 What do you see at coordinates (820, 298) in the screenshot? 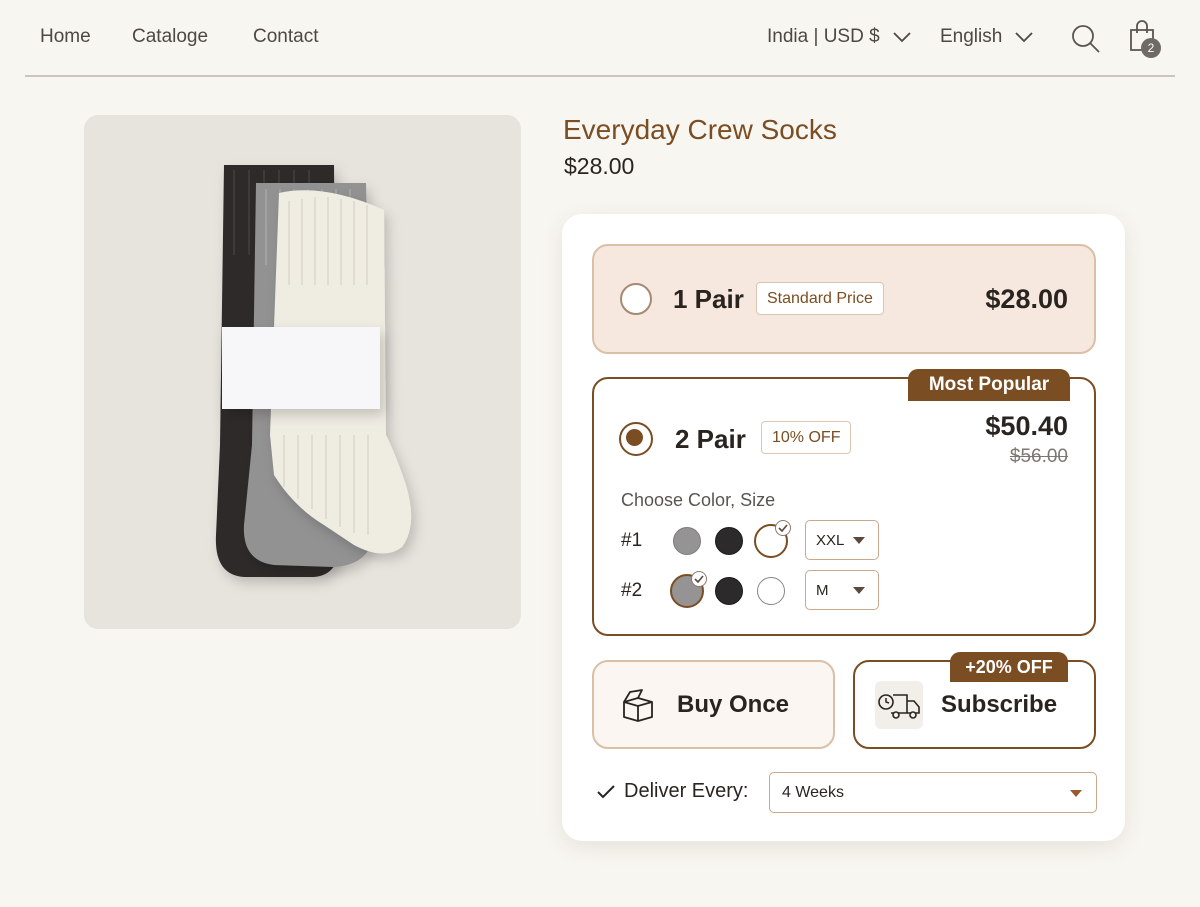
I see `bundle-1-tag: Standard Price` at bounding box center [820, 298].